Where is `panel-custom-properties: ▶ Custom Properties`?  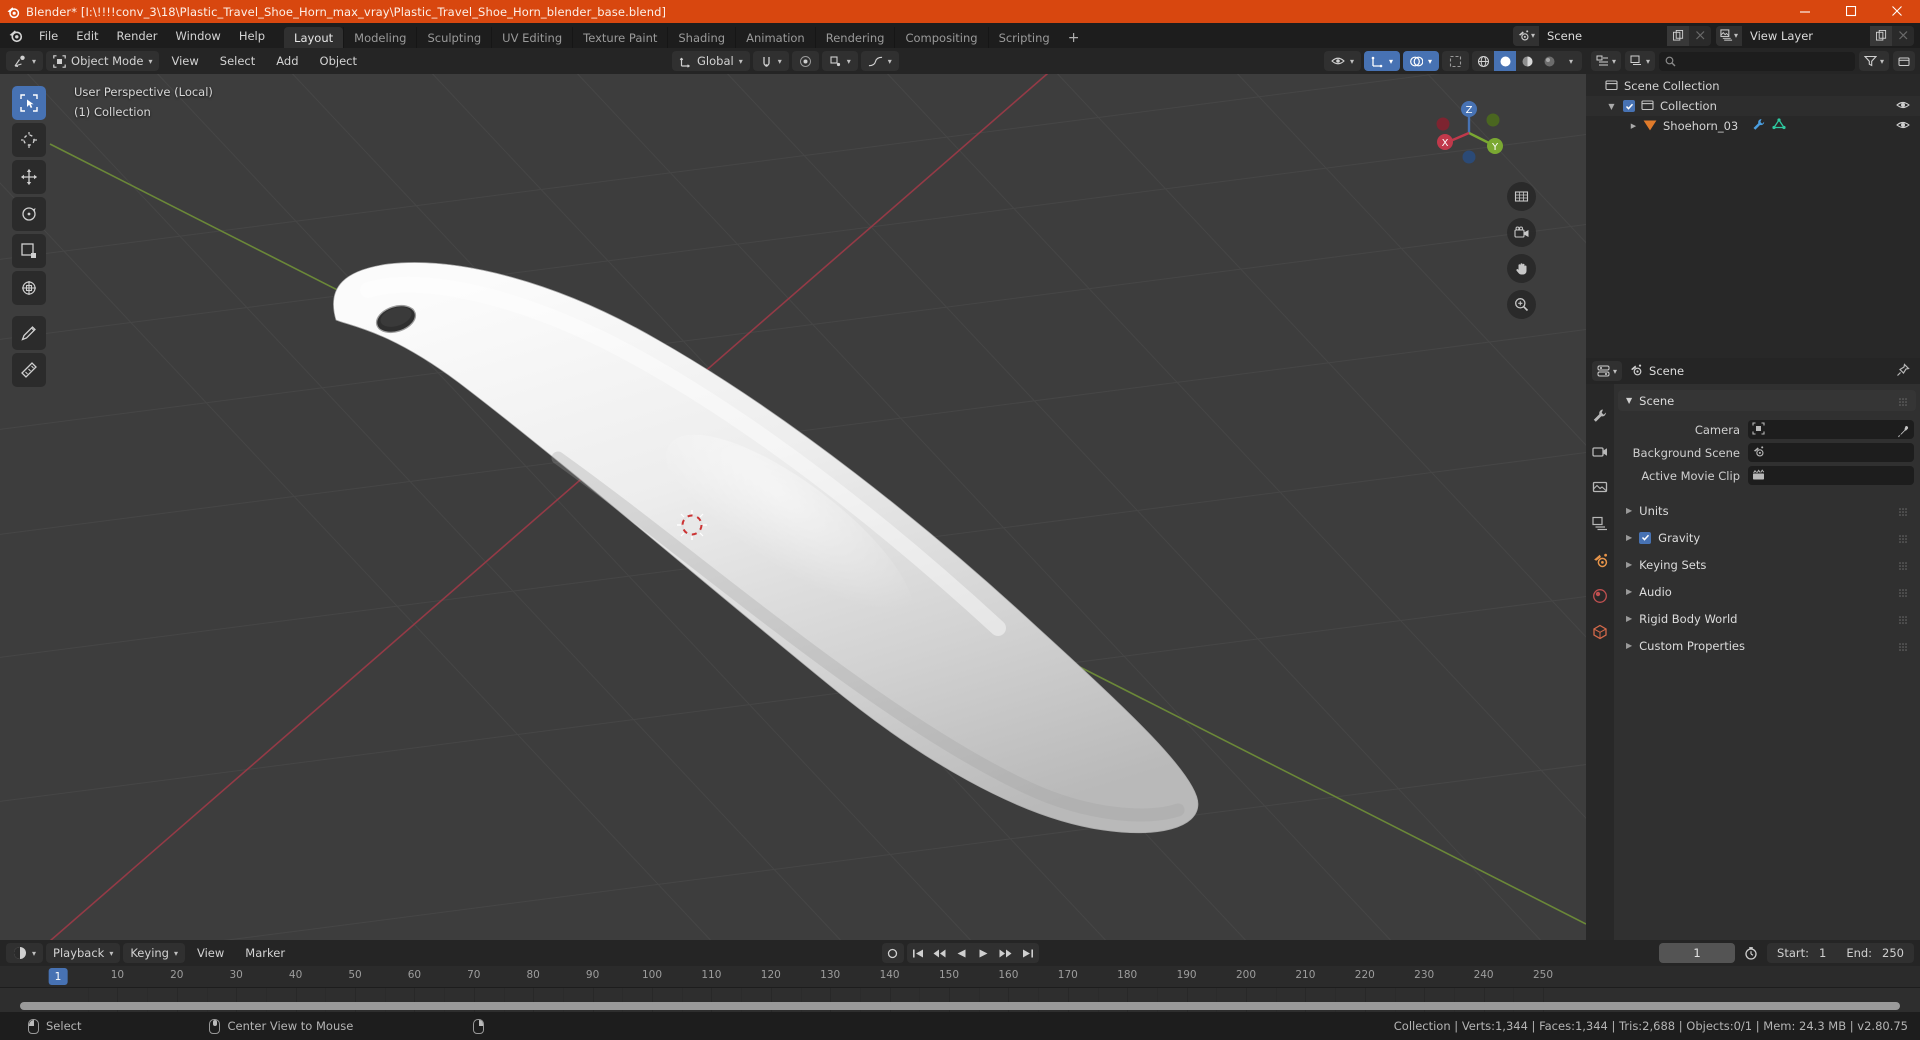
panel-custom-properties: ▶ Custom Properties is located at coordinates (1767, 645).